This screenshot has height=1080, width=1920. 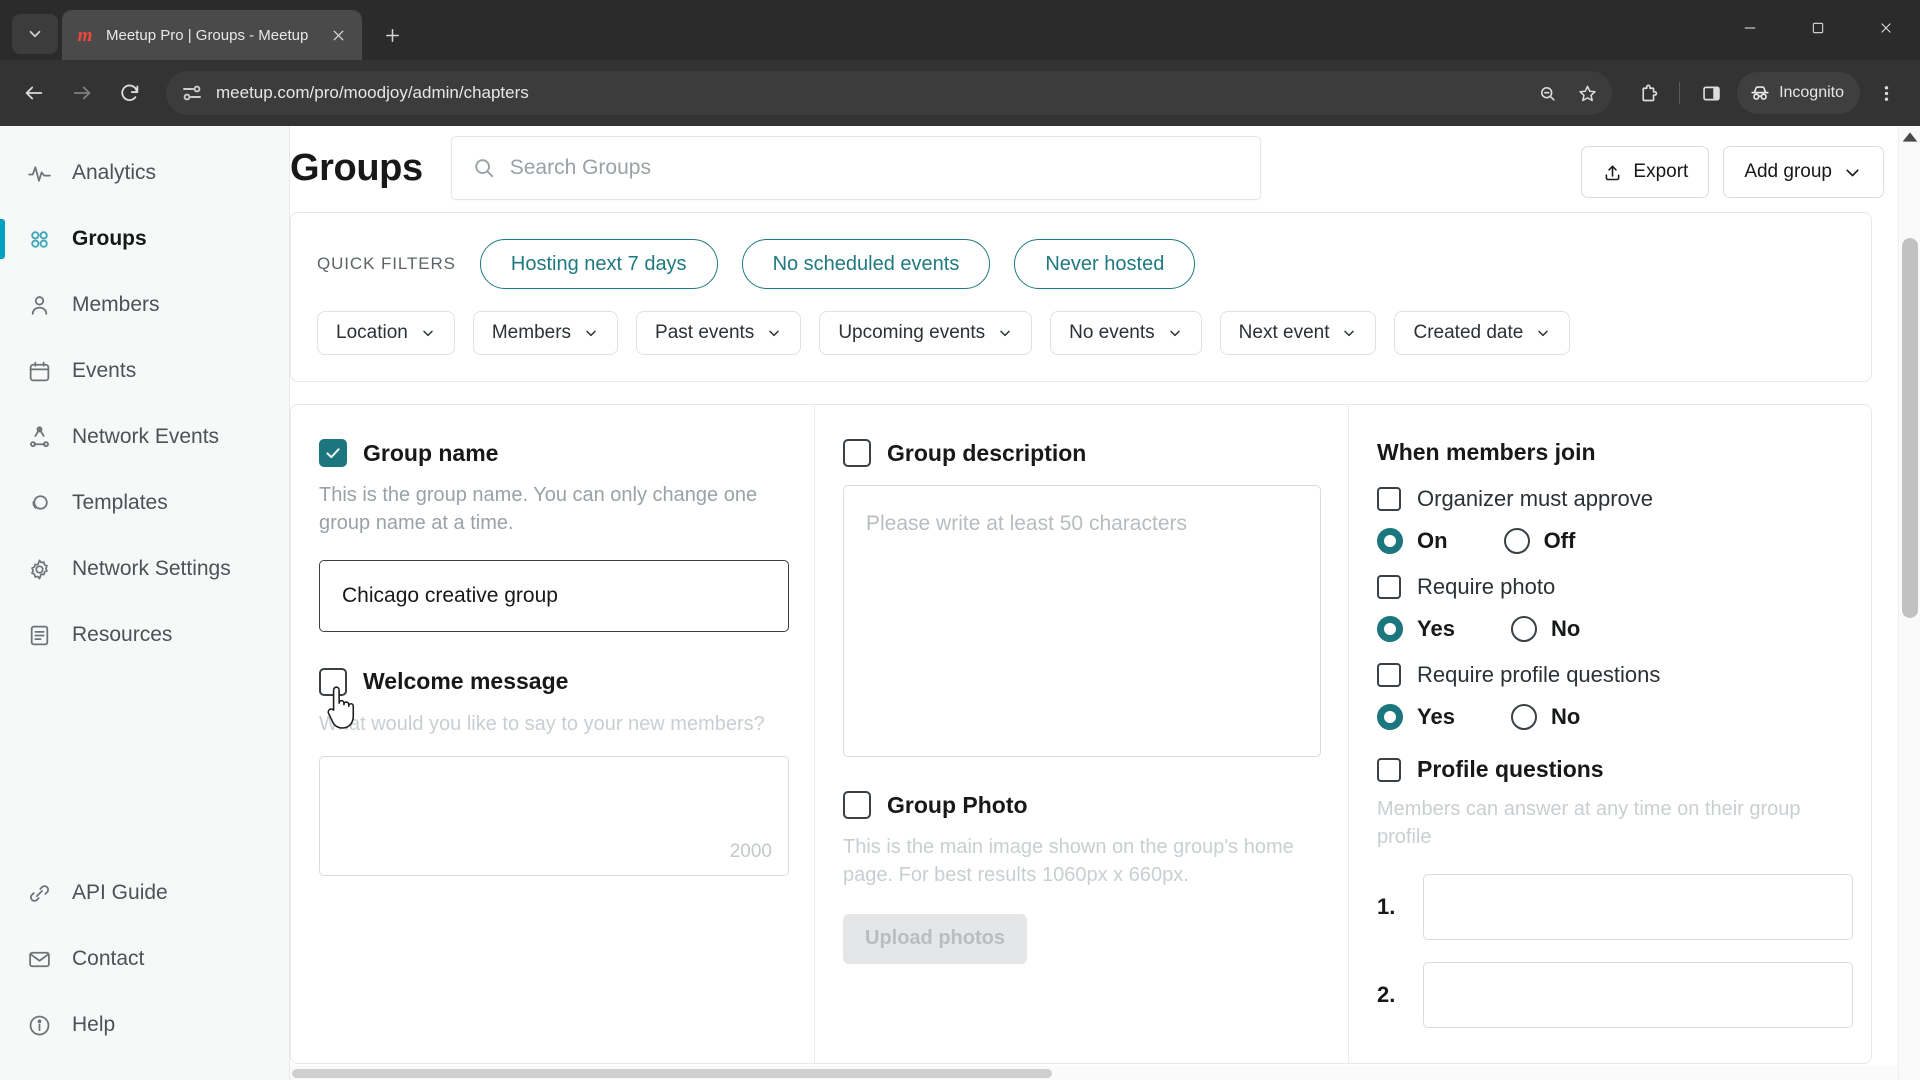 What do you see at coordinates (35, 34) in the screenshot?
I see `tab-search-button` at bounding box center [35, 34].